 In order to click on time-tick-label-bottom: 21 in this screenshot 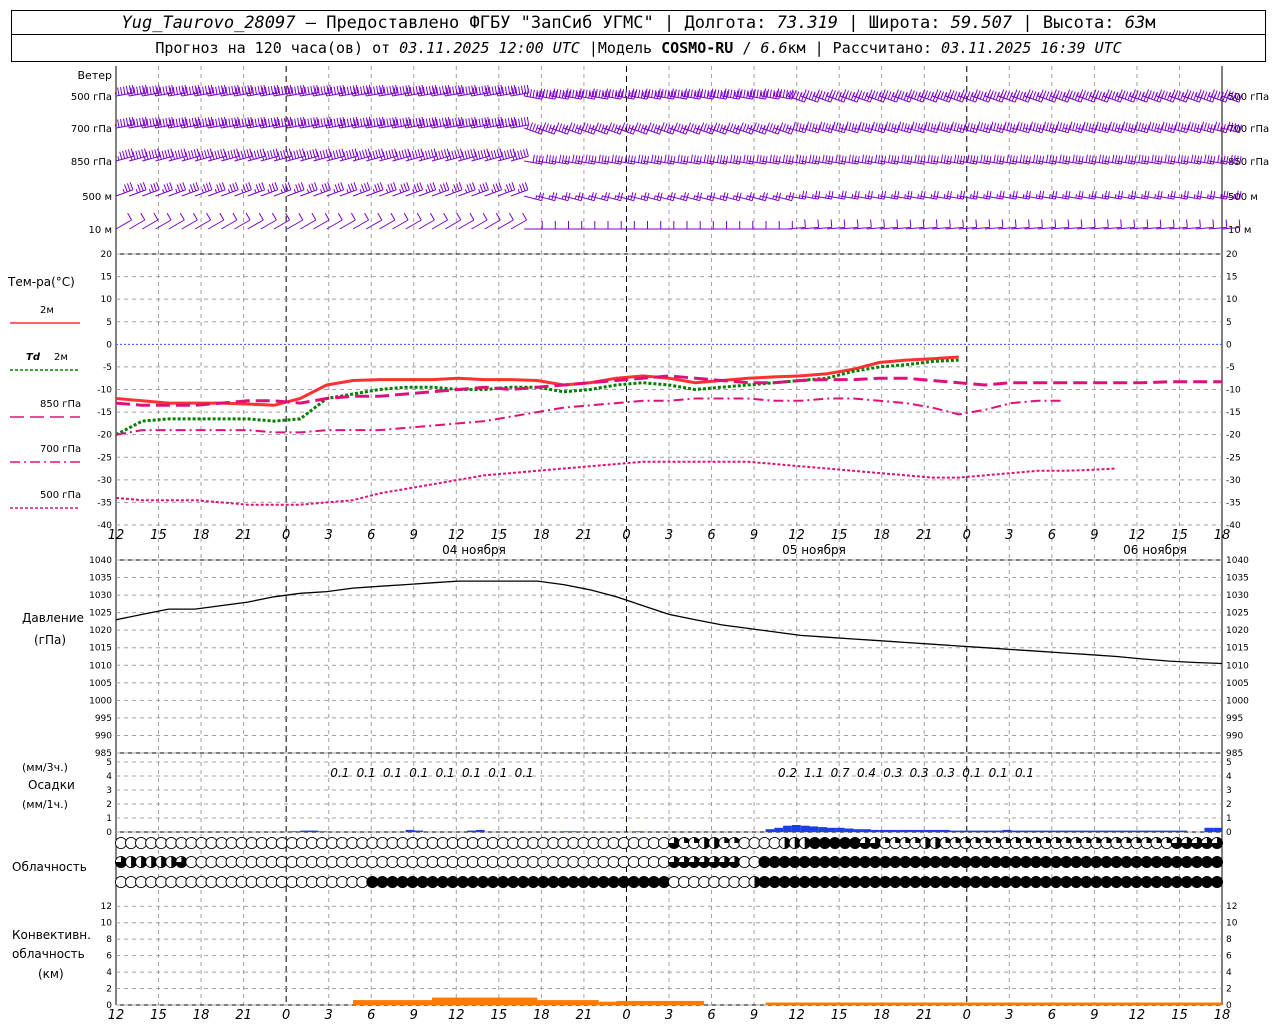, I will do `click(243, 1015)`.